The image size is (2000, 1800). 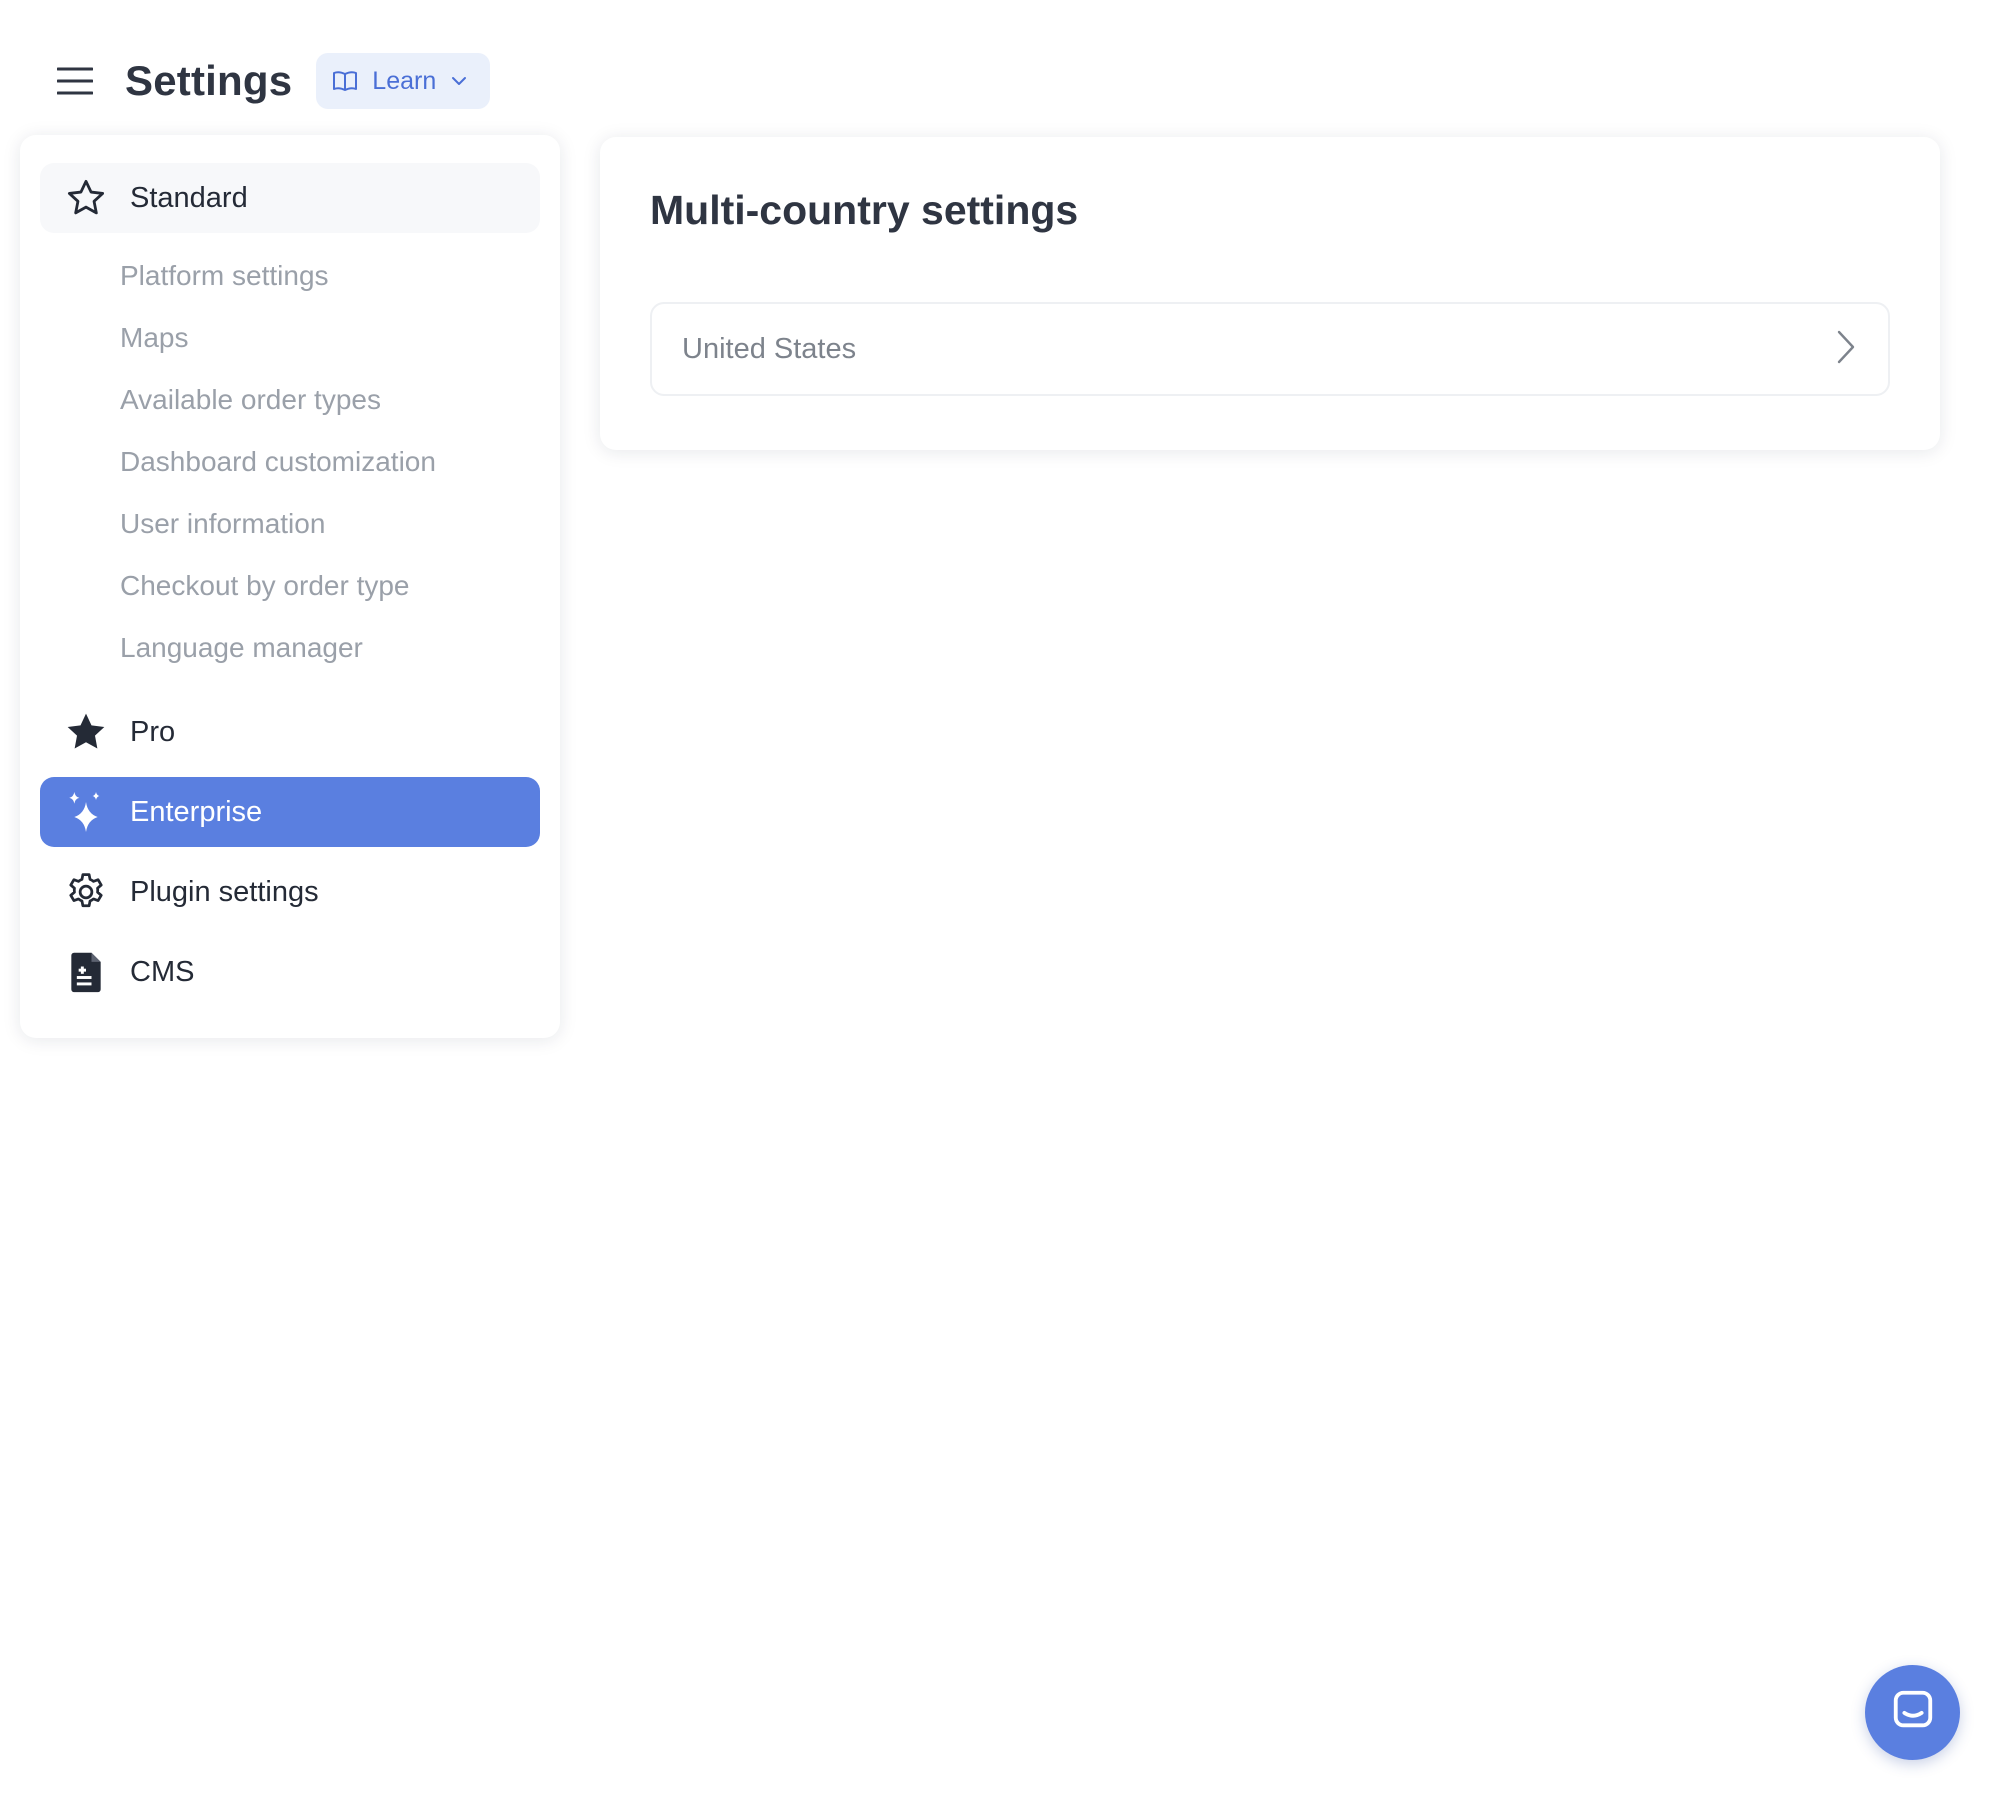 What do you see at coordinates (86, 732) in the screenshot?
I see `star-filled-icon` at bounding box center [86, 732].